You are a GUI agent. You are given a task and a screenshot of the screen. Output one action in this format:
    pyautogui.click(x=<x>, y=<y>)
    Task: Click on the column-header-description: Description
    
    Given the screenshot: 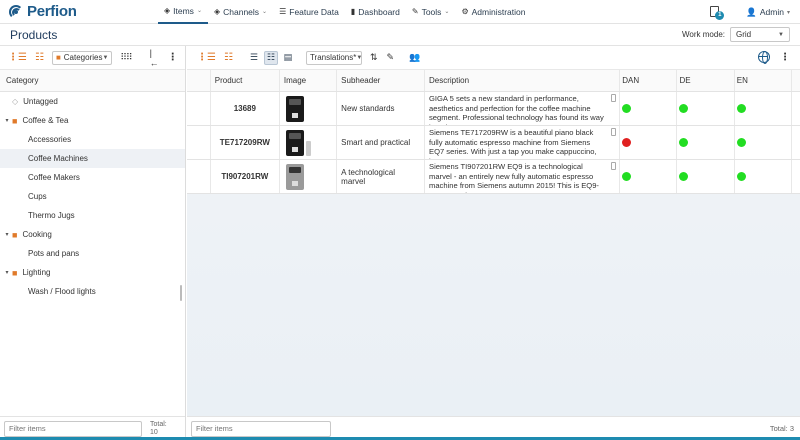 What is the action you would take?
    pyautogui.click(x=523, y=80)
    